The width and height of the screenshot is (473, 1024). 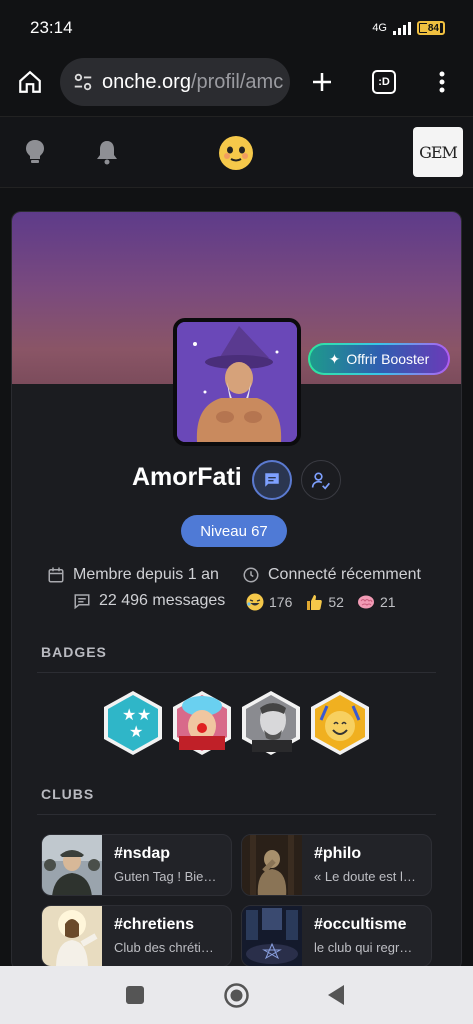 I want to click on thumbs-up-icon, so click(x=314, y=602).